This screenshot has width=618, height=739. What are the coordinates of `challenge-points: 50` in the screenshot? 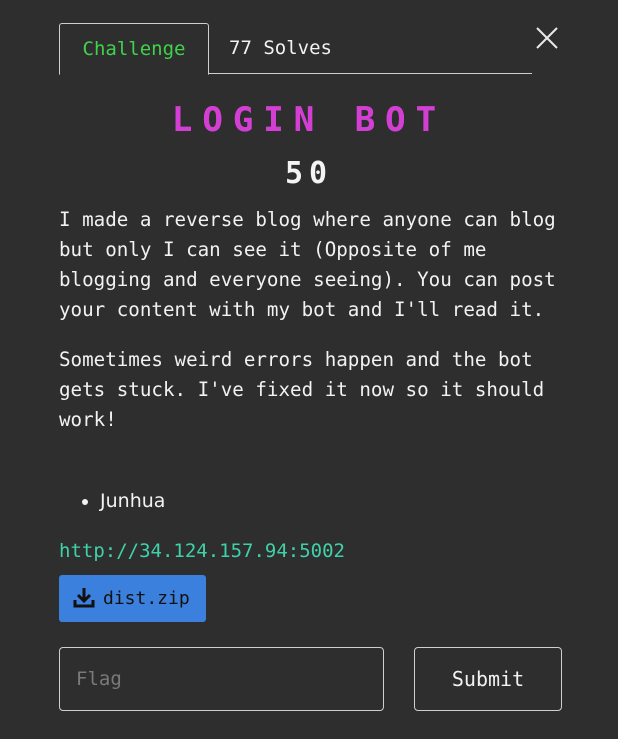 It's located at (309, 173).